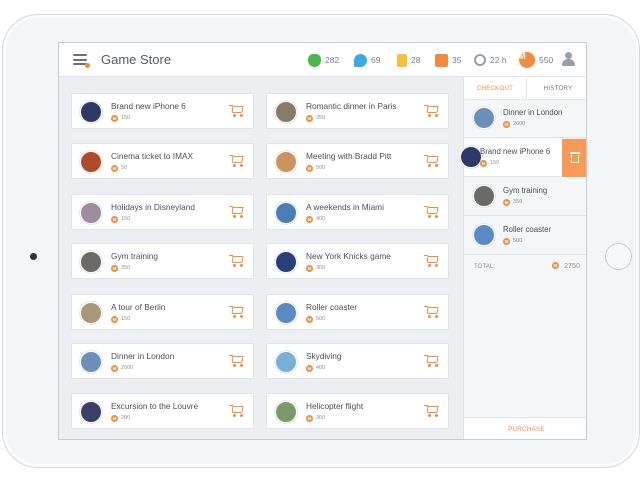 The width and height of the screenshot is (643, 482). I want to click on top-bar: Game Store 282 69 28 35 22 h M 550, so click(322, 60).